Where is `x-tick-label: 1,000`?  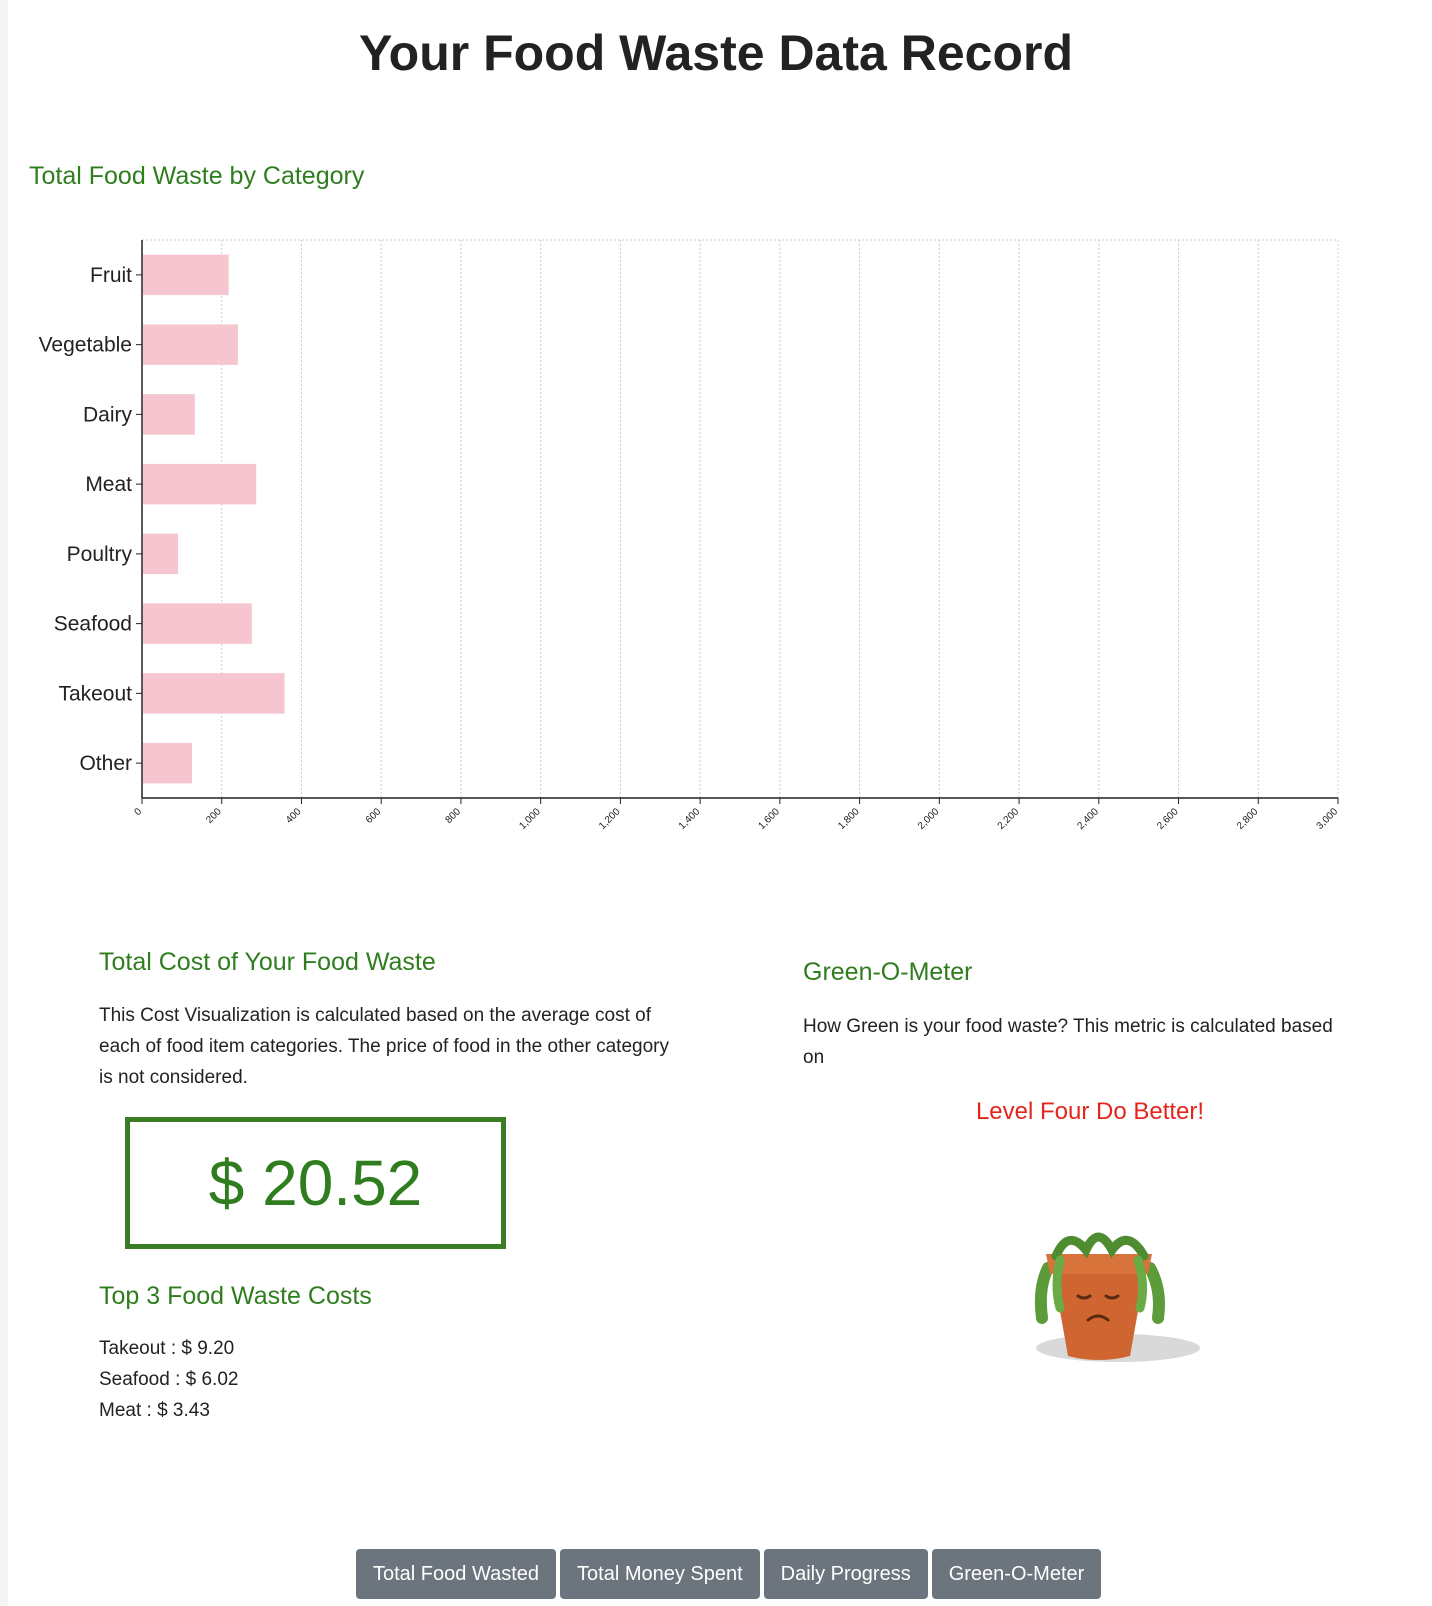
x-tick-label: 1,000 is located at coordinates (530, 819).